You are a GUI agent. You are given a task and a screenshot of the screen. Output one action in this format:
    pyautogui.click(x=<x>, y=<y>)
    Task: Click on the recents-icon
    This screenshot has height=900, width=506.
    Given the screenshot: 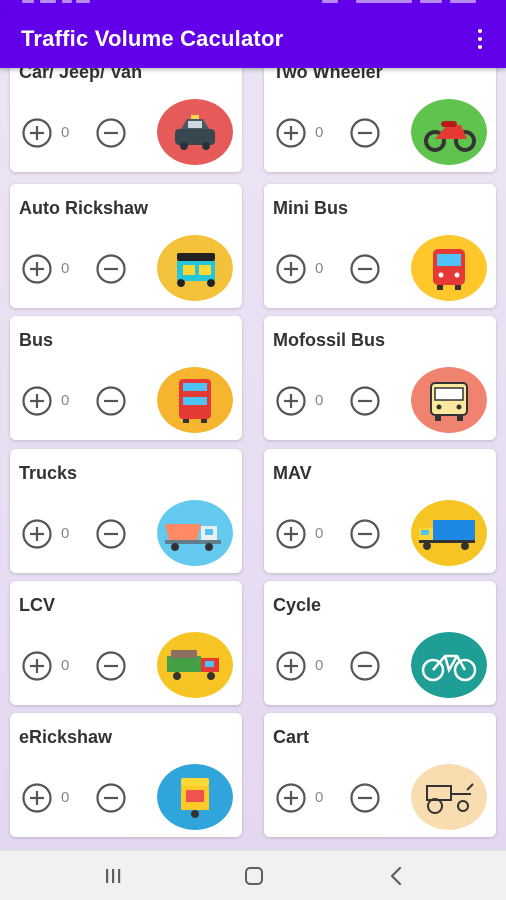 What is the action you would take?
    pyautogui.click(x=113, y=876)
    